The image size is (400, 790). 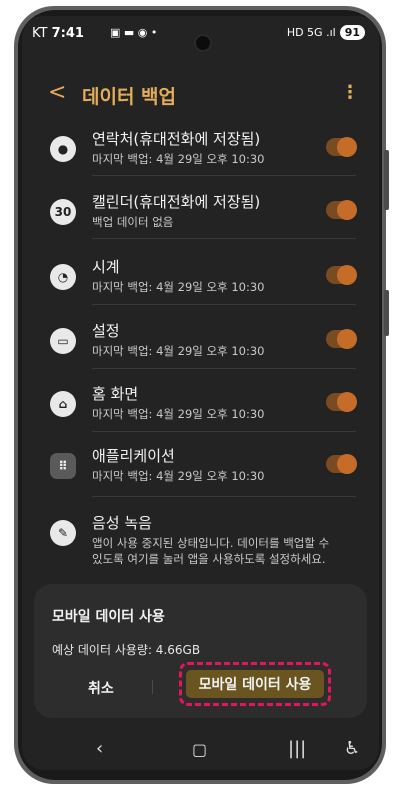 I want to click on carrier-label: KT, so click(x=40, y=33).